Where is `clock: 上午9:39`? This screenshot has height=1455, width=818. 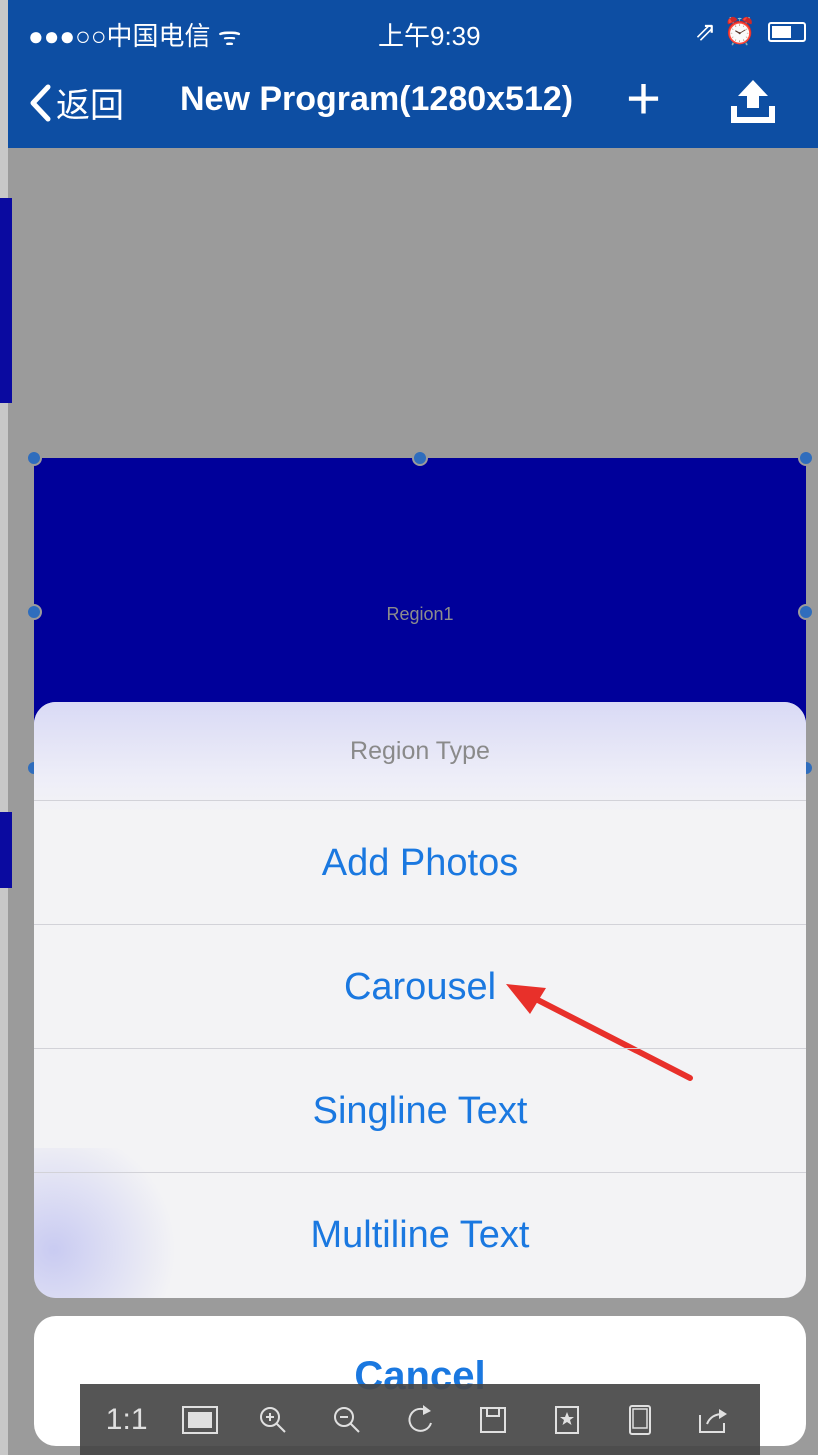 clock: 上午9:39 is located at coordinates (429, 36).